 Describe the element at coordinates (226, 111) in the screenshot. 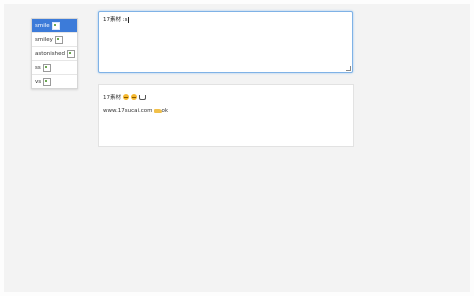

I see `preview-line: www.17sucai.com ok` at that location.